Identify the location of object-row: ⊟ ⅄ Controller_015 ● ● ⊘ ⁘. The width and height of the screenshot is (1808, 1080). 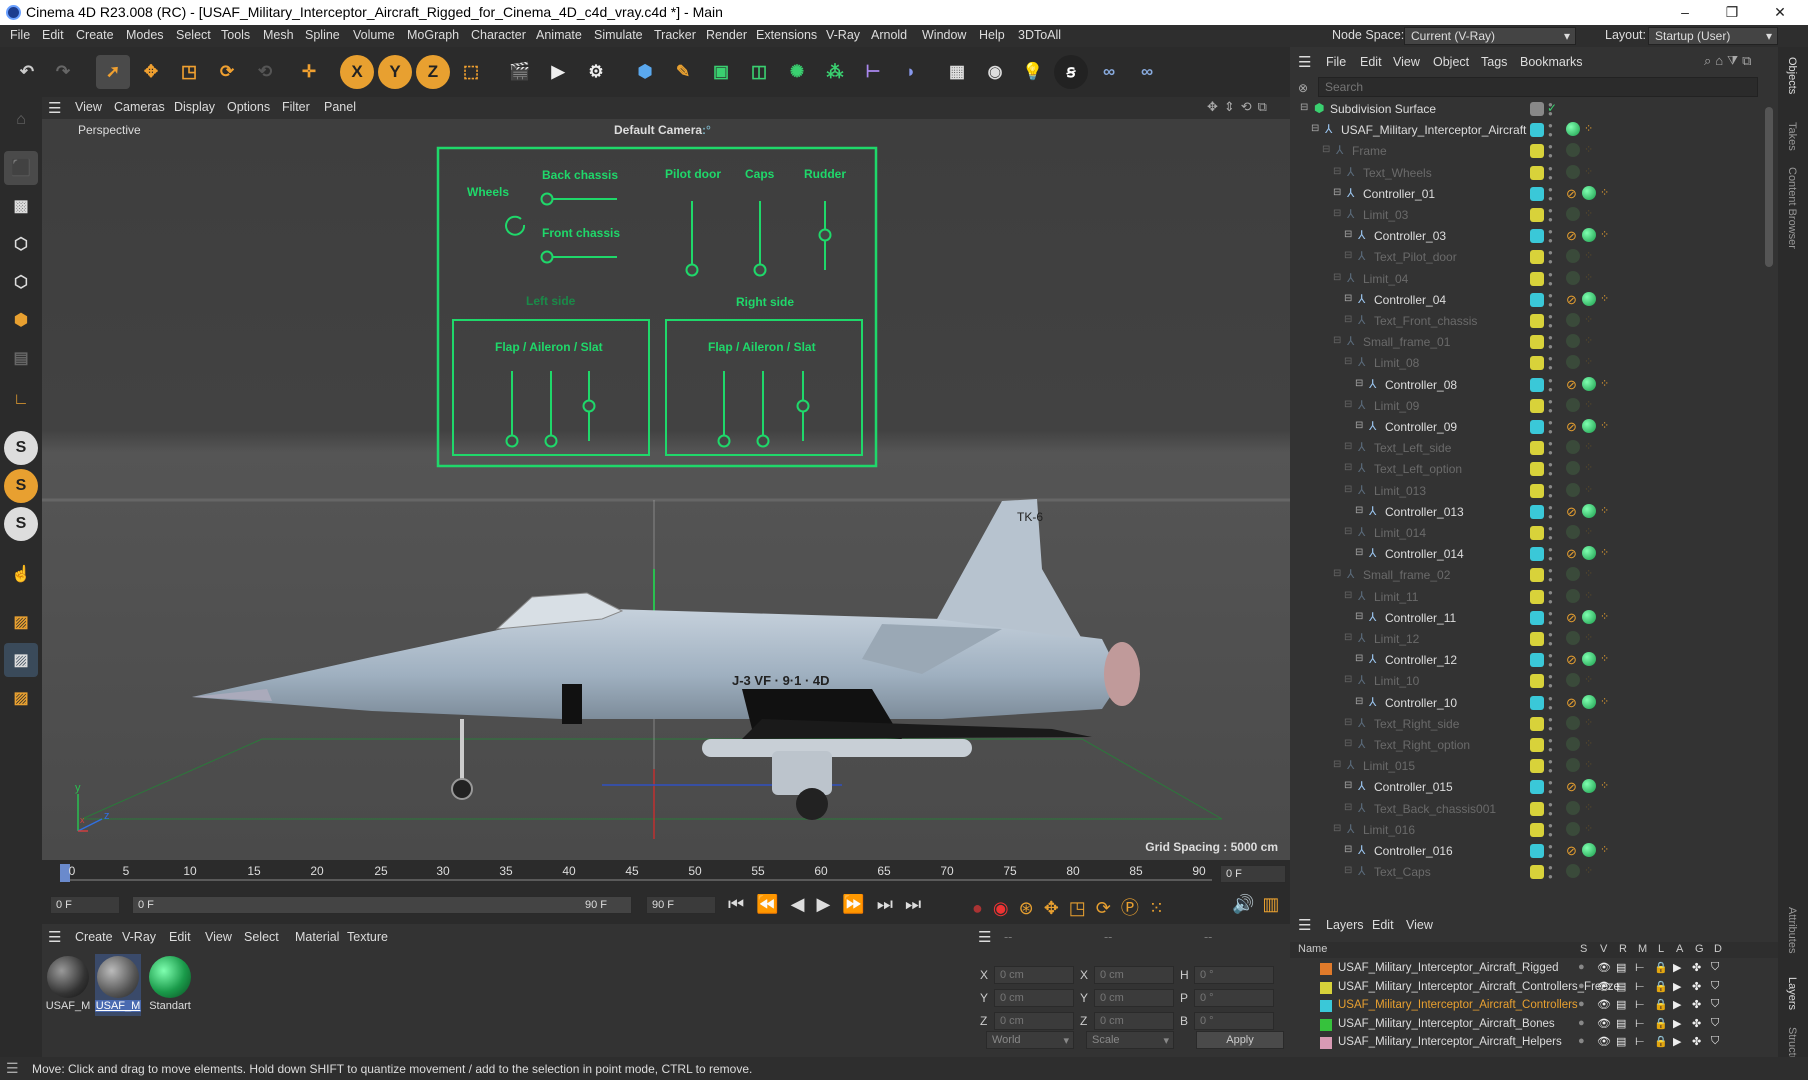
(1534, 787).